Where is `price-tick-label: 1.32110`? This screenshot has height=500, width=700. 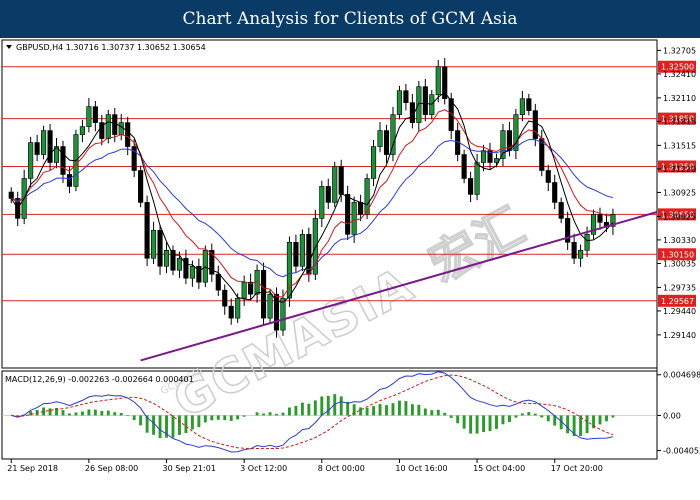
price-tick-label: 1.32110 is located at coordinates (679, 98).